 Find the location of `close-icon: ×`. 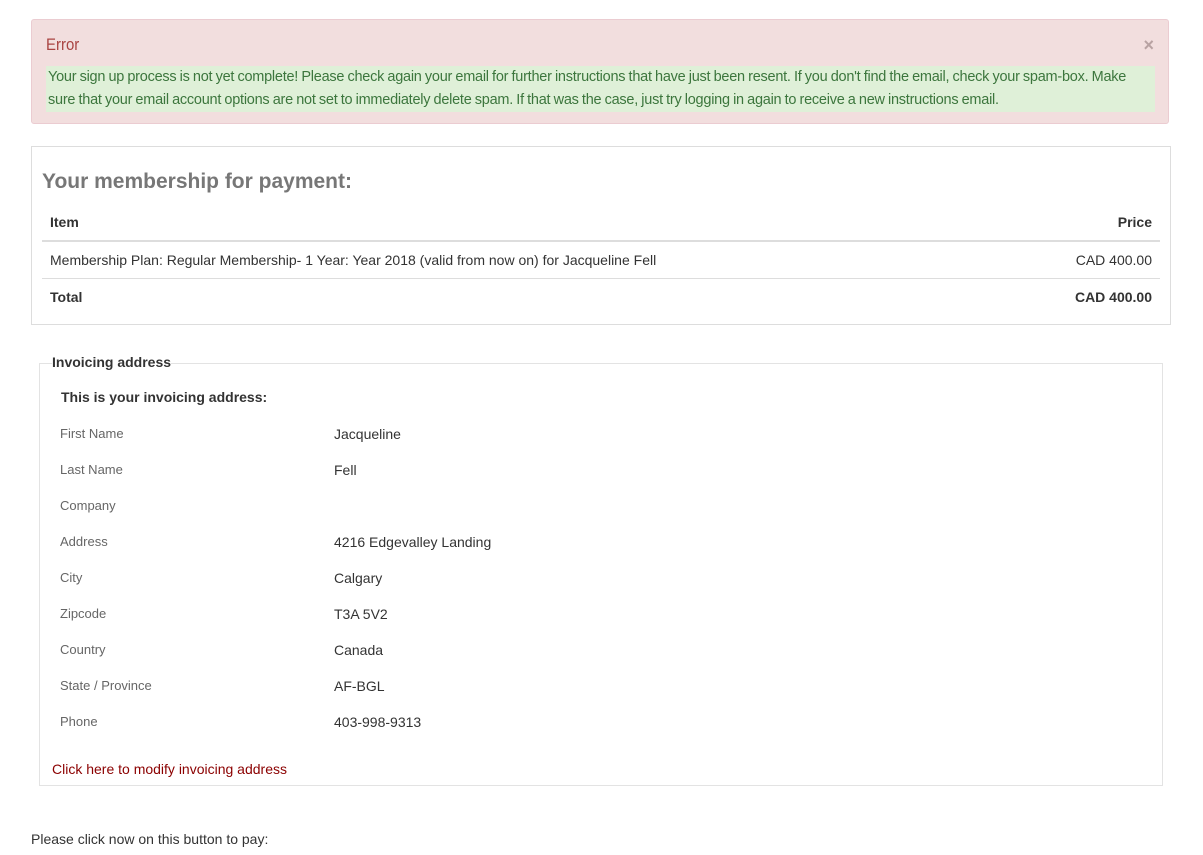

close-icon: × is located at coordinates (1148, 45).